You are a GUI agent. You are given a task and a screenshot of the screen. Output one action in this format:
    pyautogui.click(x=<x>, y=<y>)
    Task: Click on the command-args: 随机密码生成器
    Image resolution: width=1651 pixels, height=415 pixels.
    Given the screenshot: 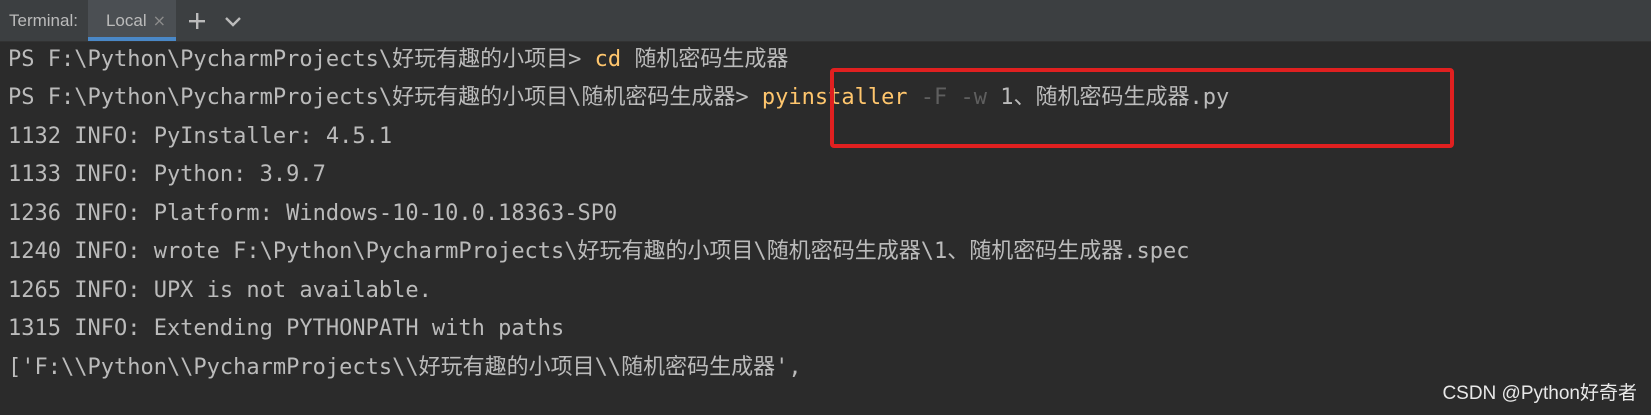 What is the action you would take?
    pyautogui.click(x=705, y=59)
    